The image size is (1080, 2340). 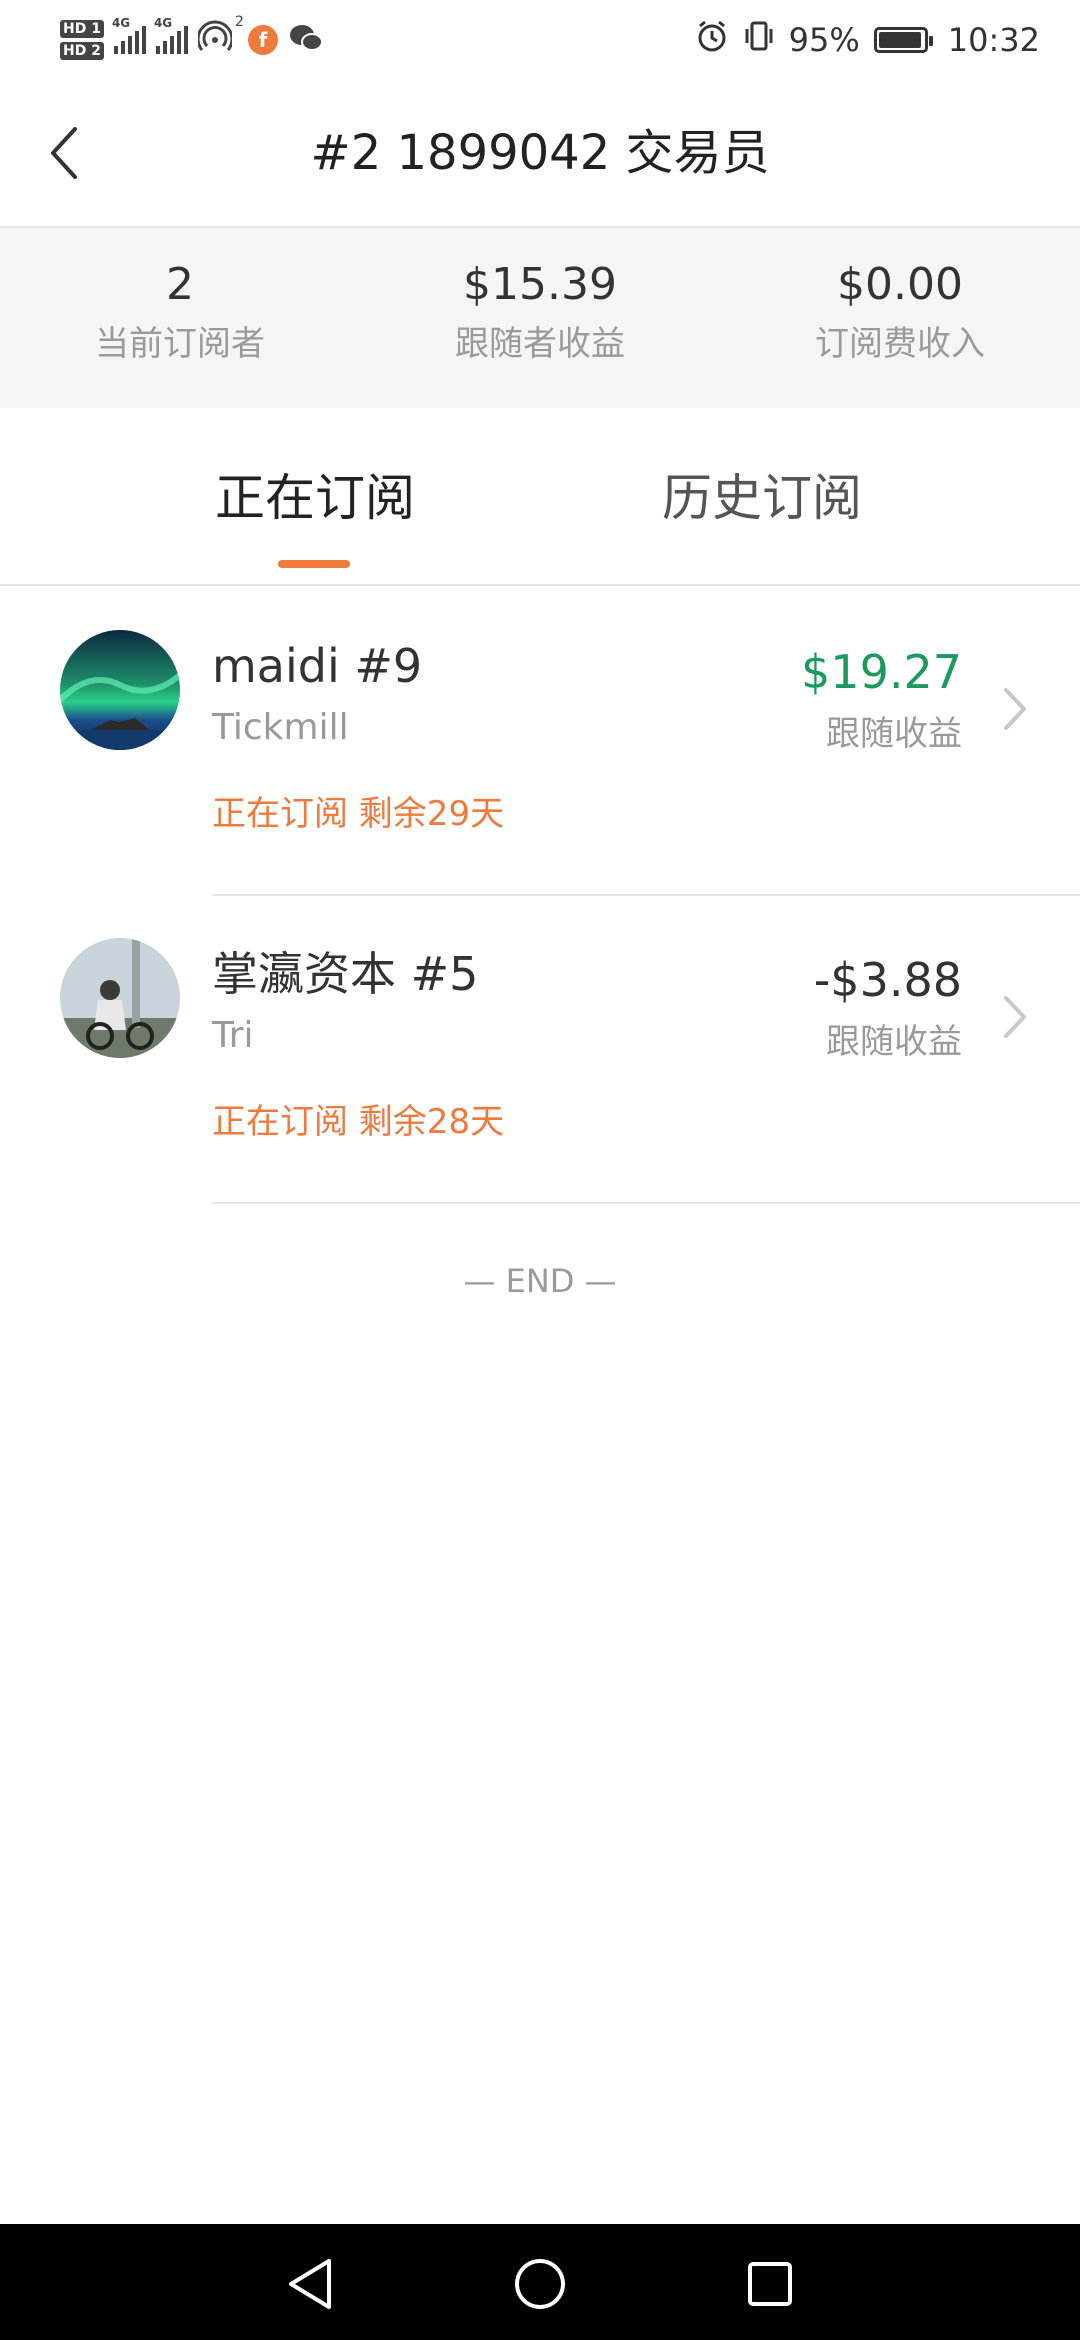 What do you see at coordinates (867, 40) in the screenshot?
I see `status-right: 95% 10:32` at bounding box center [867, 40].